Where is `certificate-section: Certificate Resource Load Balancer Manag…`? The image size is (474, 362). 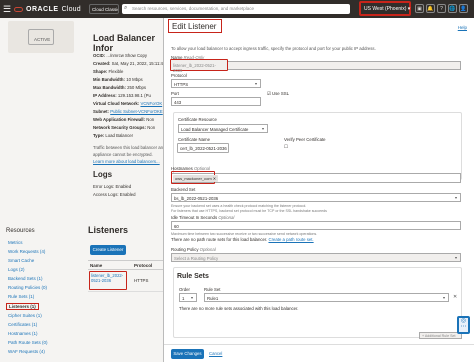 certificate-section: Certificate Resource Load Balancer Manag… is located at coordinates (317, 146).